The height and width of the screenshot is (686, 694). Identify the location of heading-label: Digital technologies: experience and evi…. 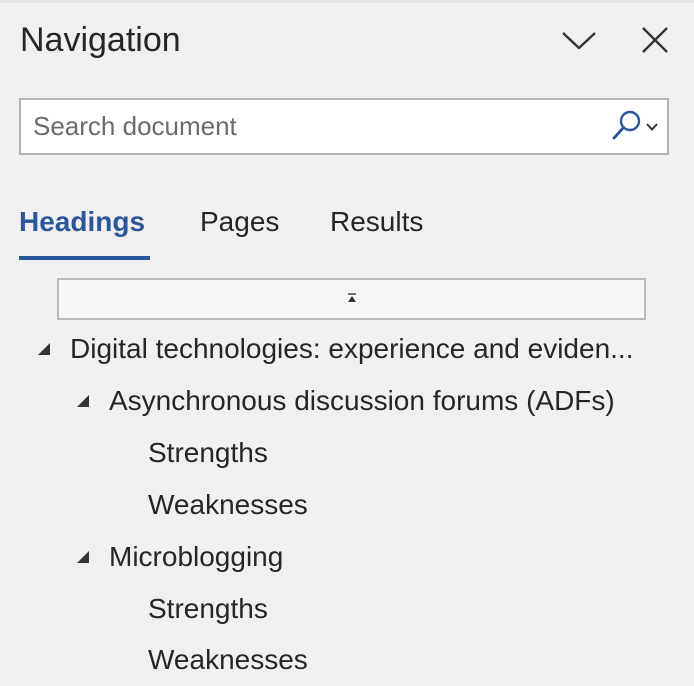
(352, 348).